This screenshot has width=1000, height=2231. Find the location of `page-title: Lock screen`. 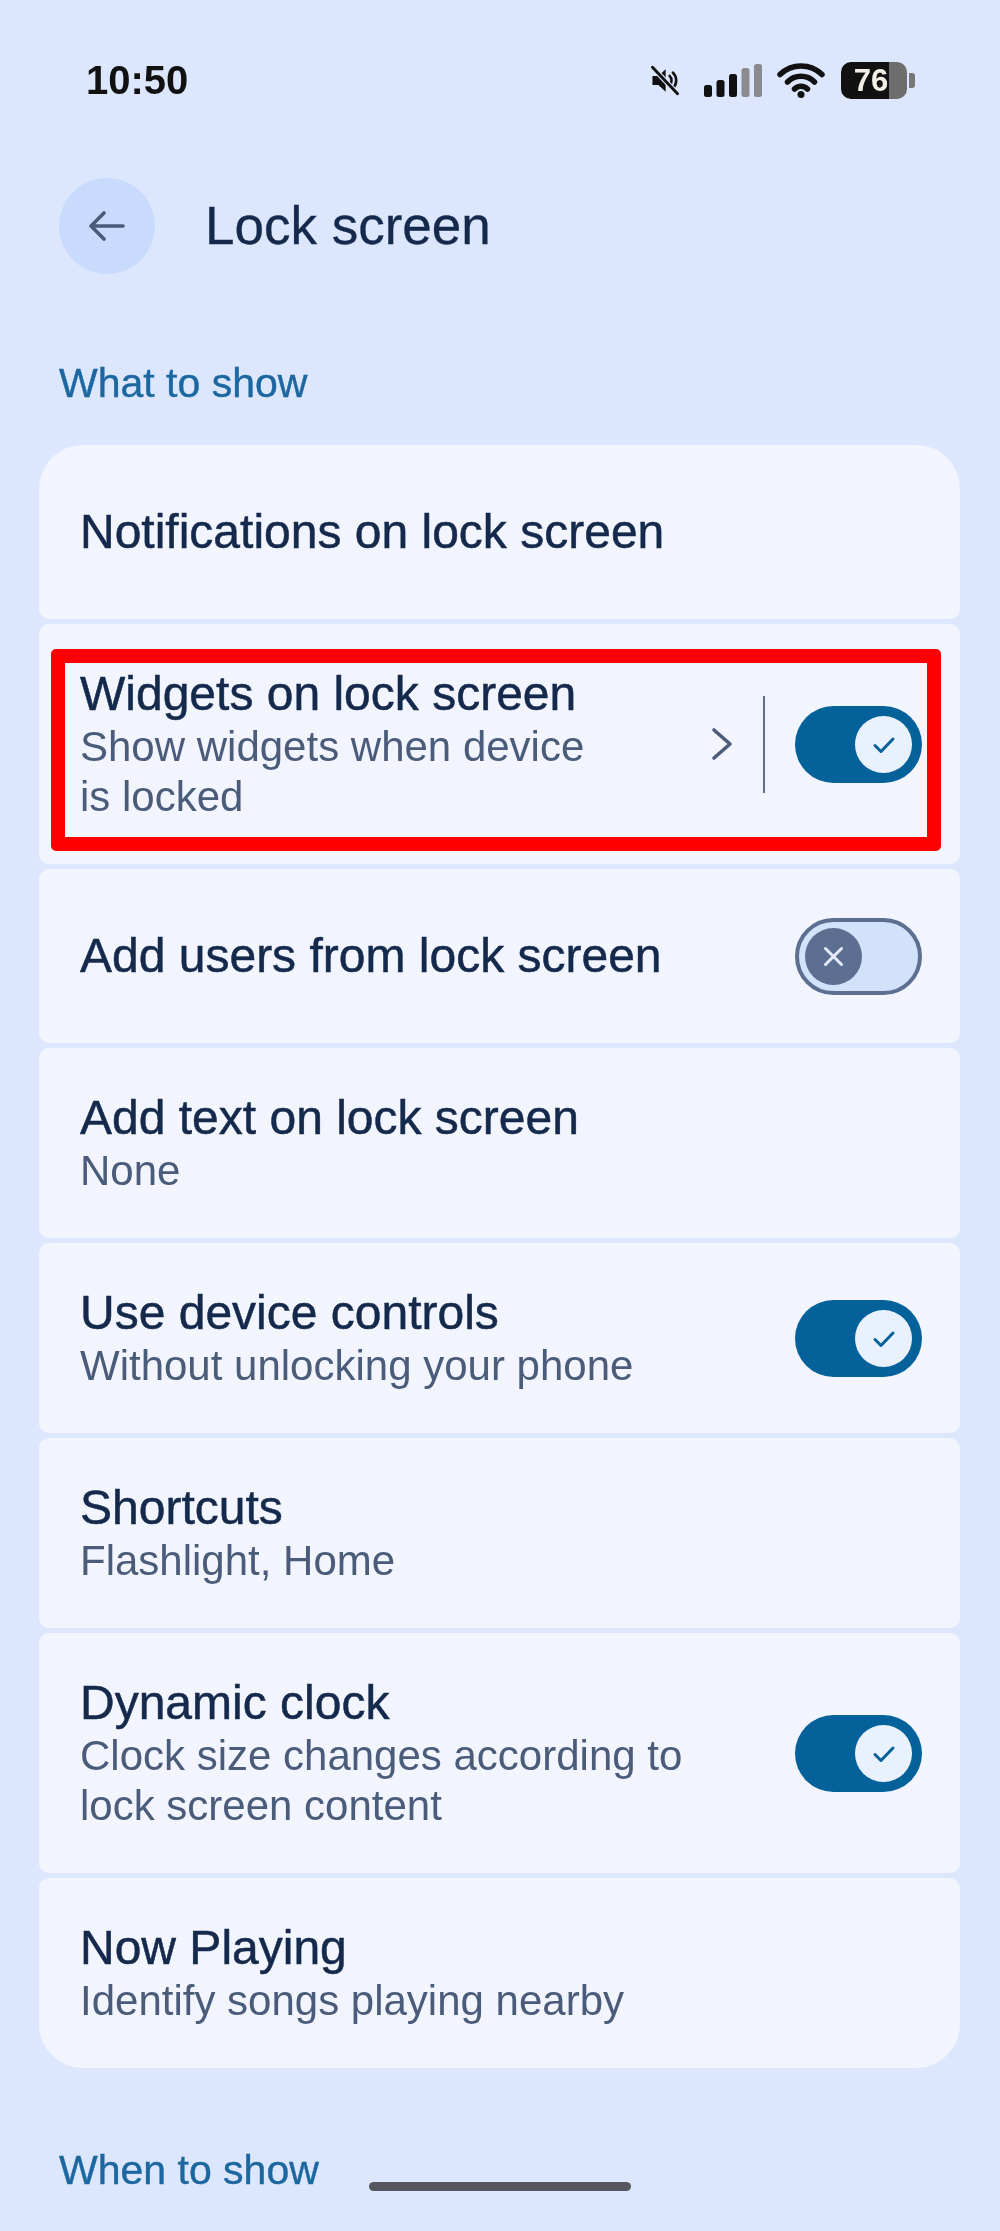

page-title: Lock screen is located at coordinates (348, 226).